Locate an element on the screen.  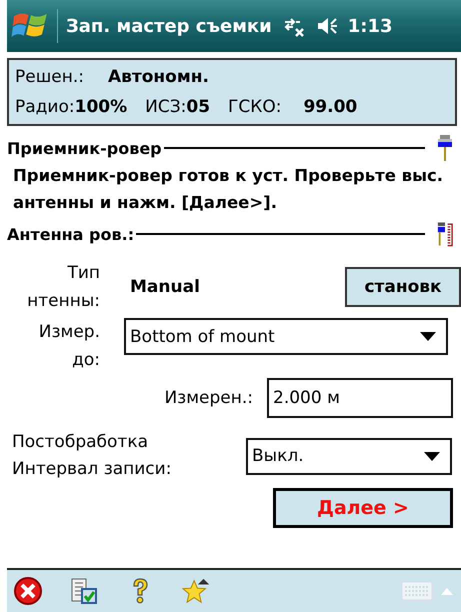
receiver-icon is located at coordinates (445, 148).